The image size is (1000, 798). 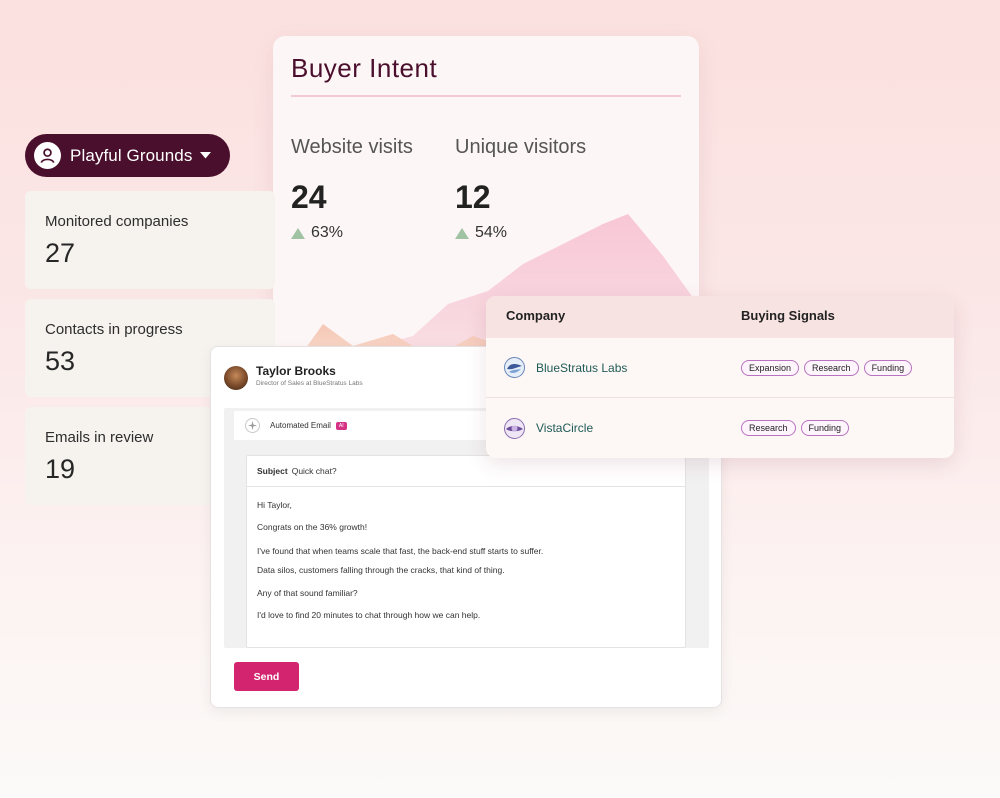 I want to click on account-switcher: Playful Grounds, so click(x=127, y=155).